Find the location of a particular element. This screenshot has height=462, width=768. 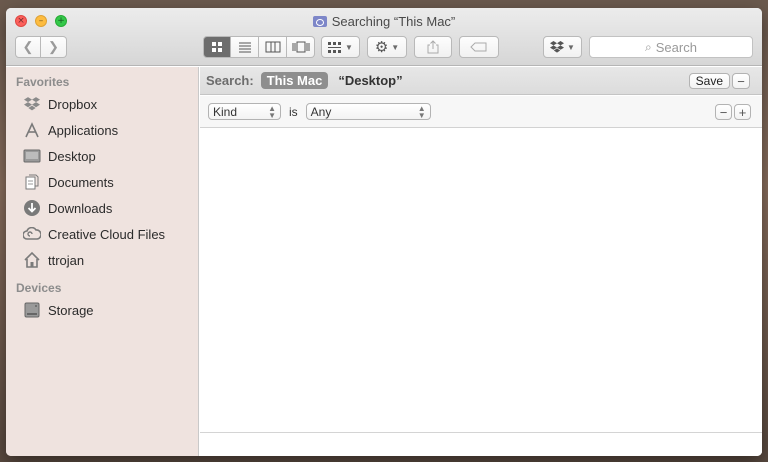

criteria-attribute-popup: Kind ▲ ▼ is located at coordinates (244, 111).